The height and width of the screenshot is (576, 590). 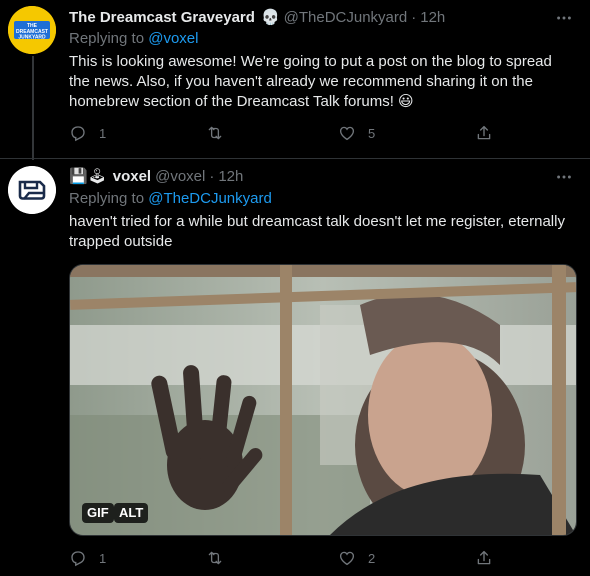 What do you see at coordinates (88, 176) in the screenshot?
I see `floppy-joystick-emoji: 💾🕹` at bounding box center [88, 176].